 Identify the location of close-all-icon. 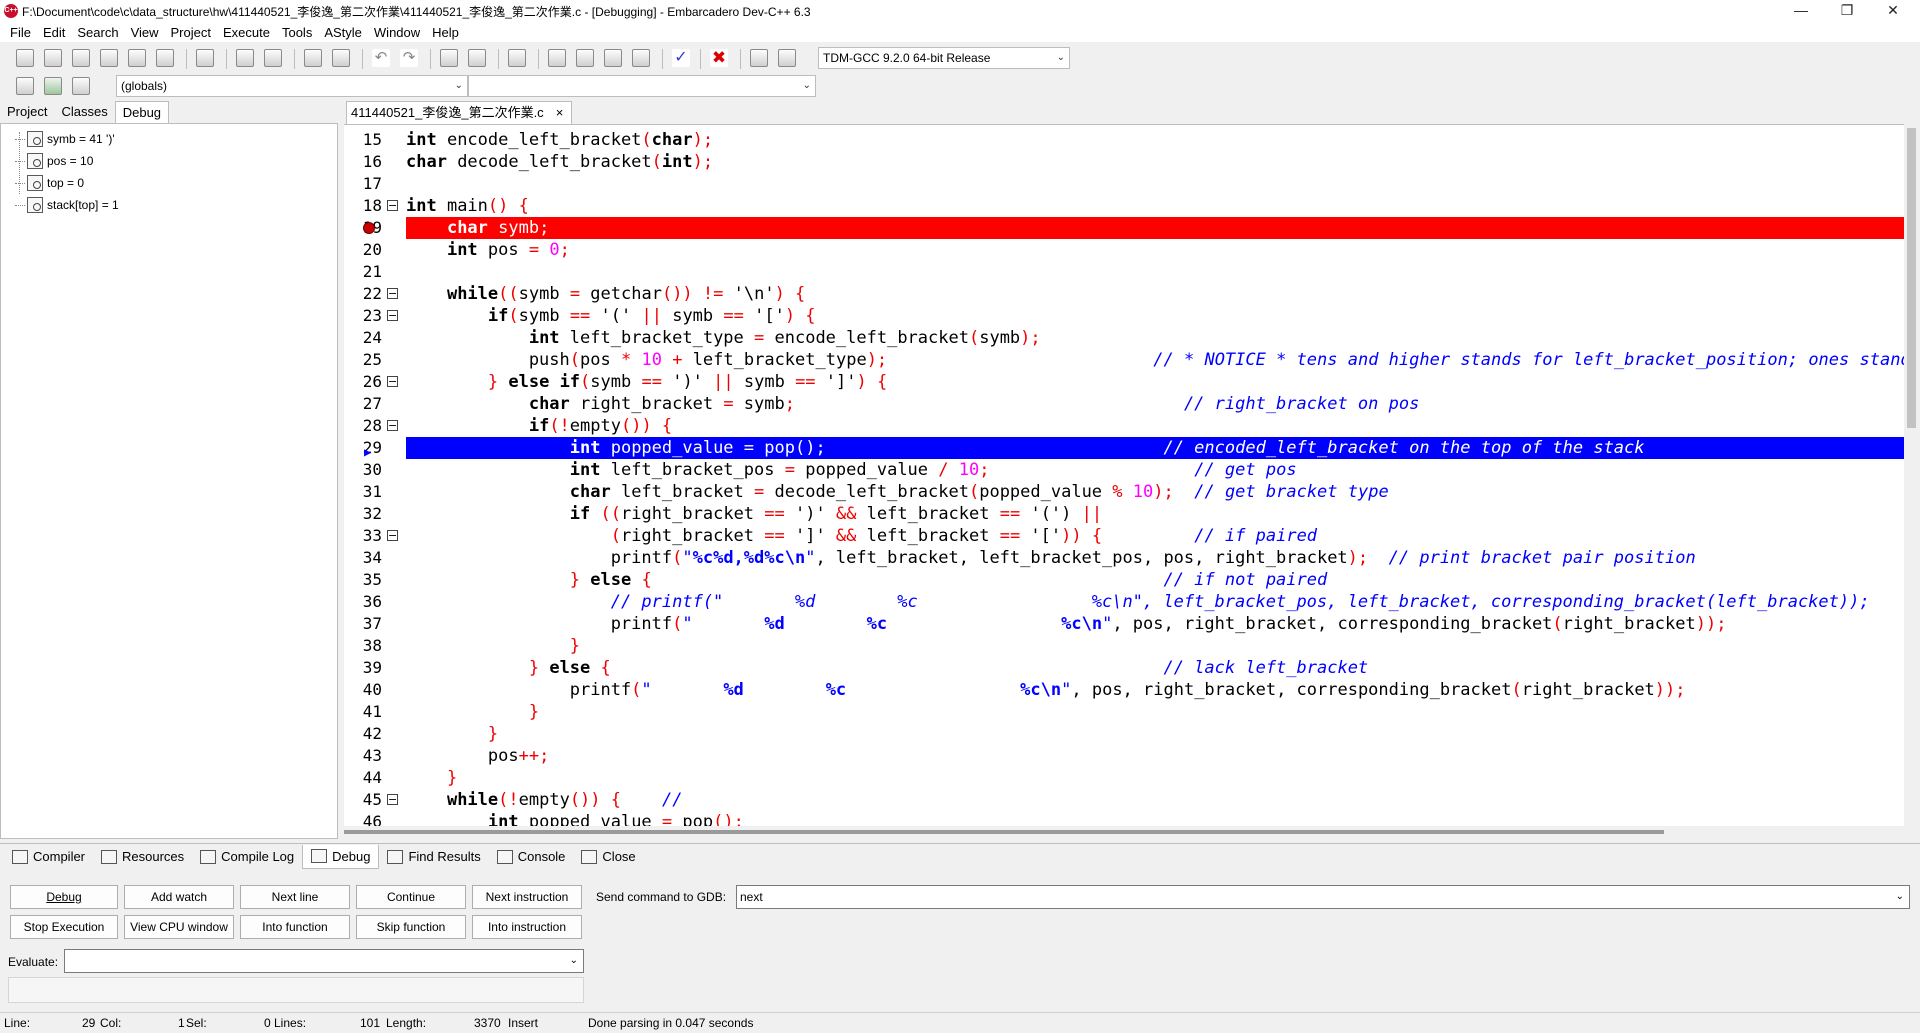
(165, 58).